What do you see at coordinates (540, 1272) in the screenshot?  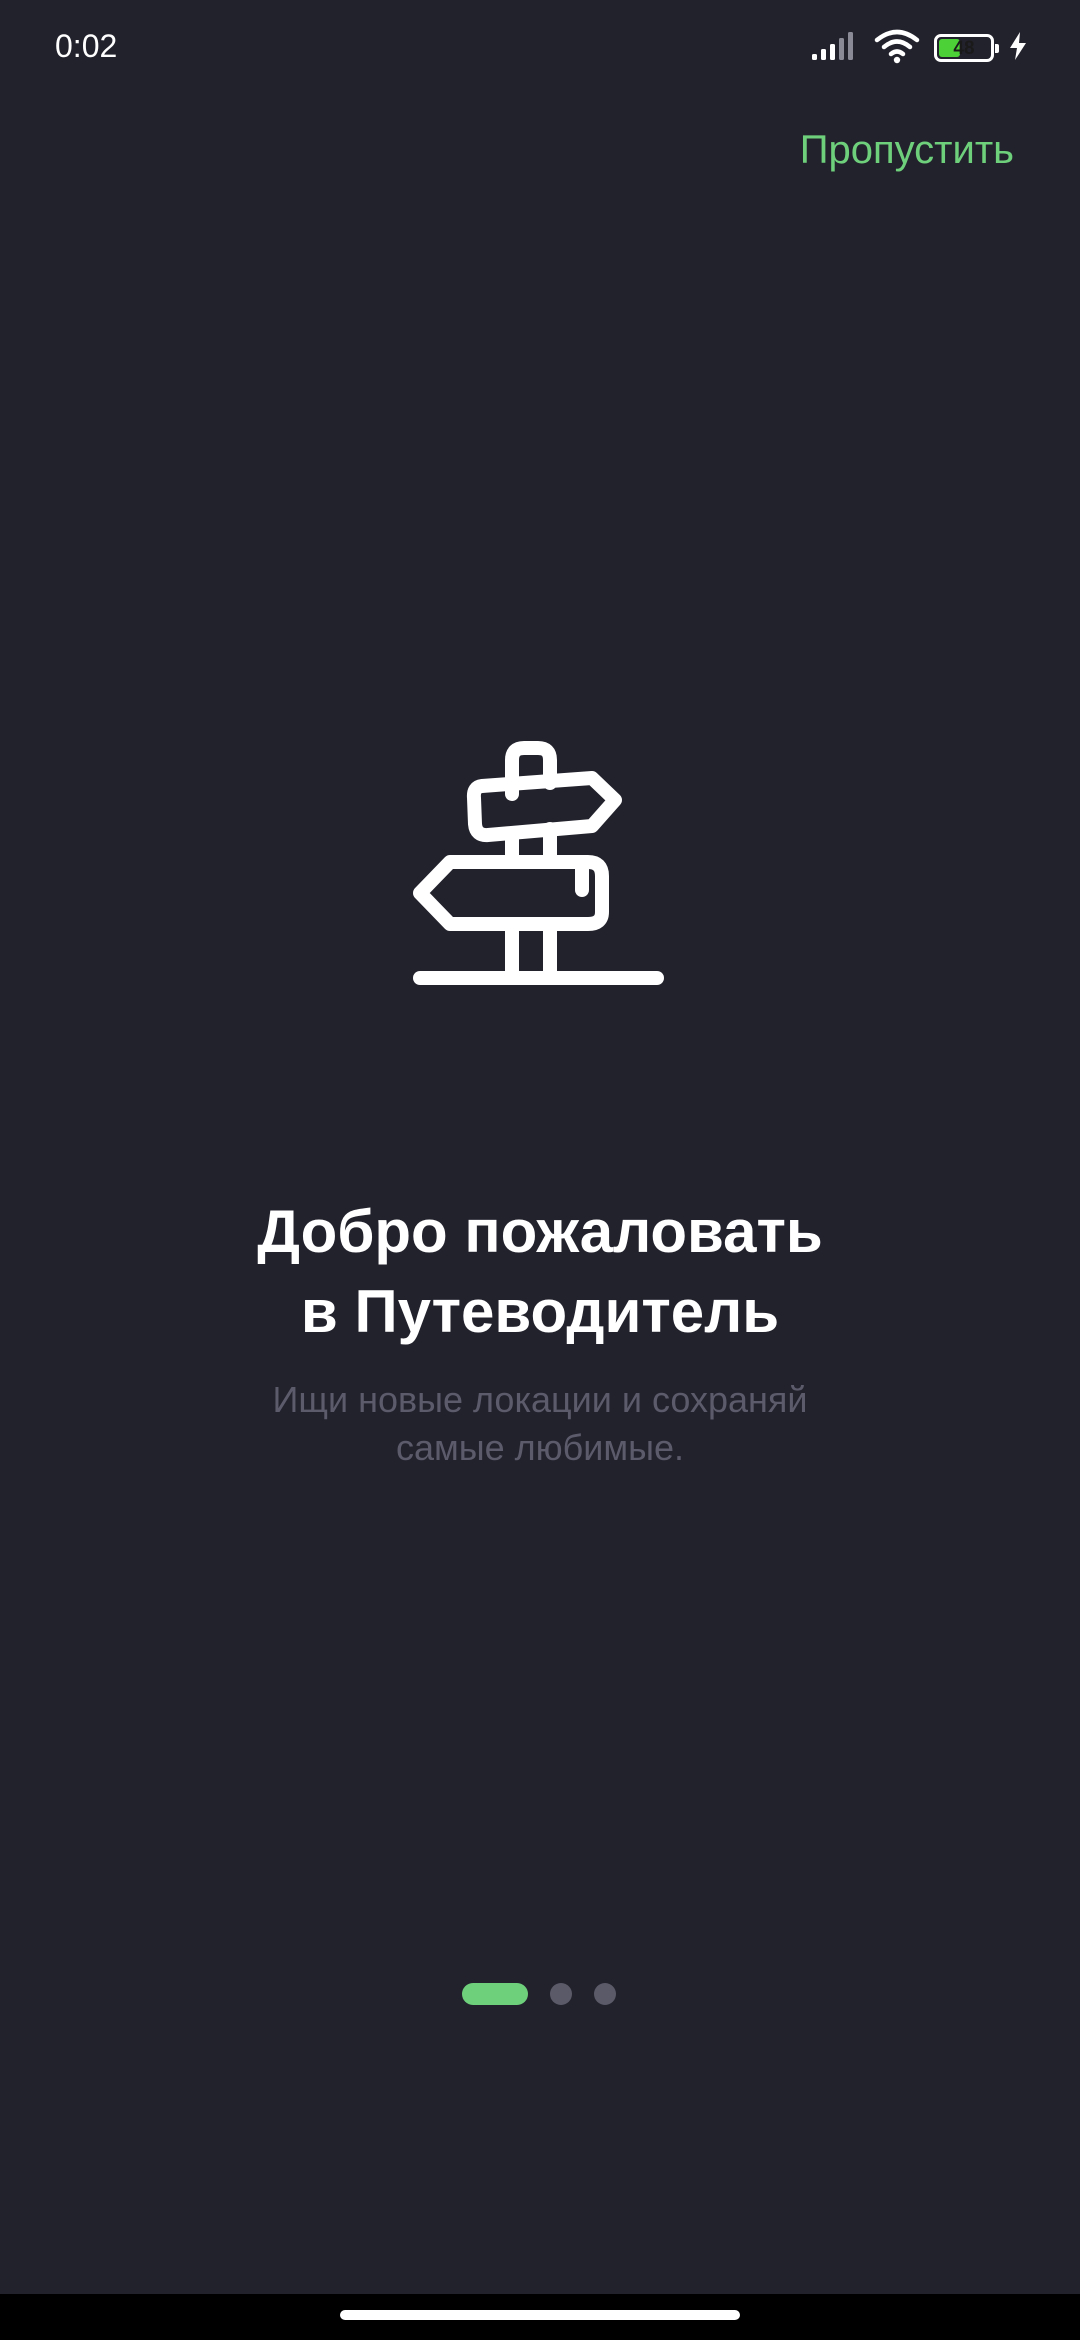 I see `welcome-title: Добро пожаловать в Путеводитель` at bounding box center [540, 1272].